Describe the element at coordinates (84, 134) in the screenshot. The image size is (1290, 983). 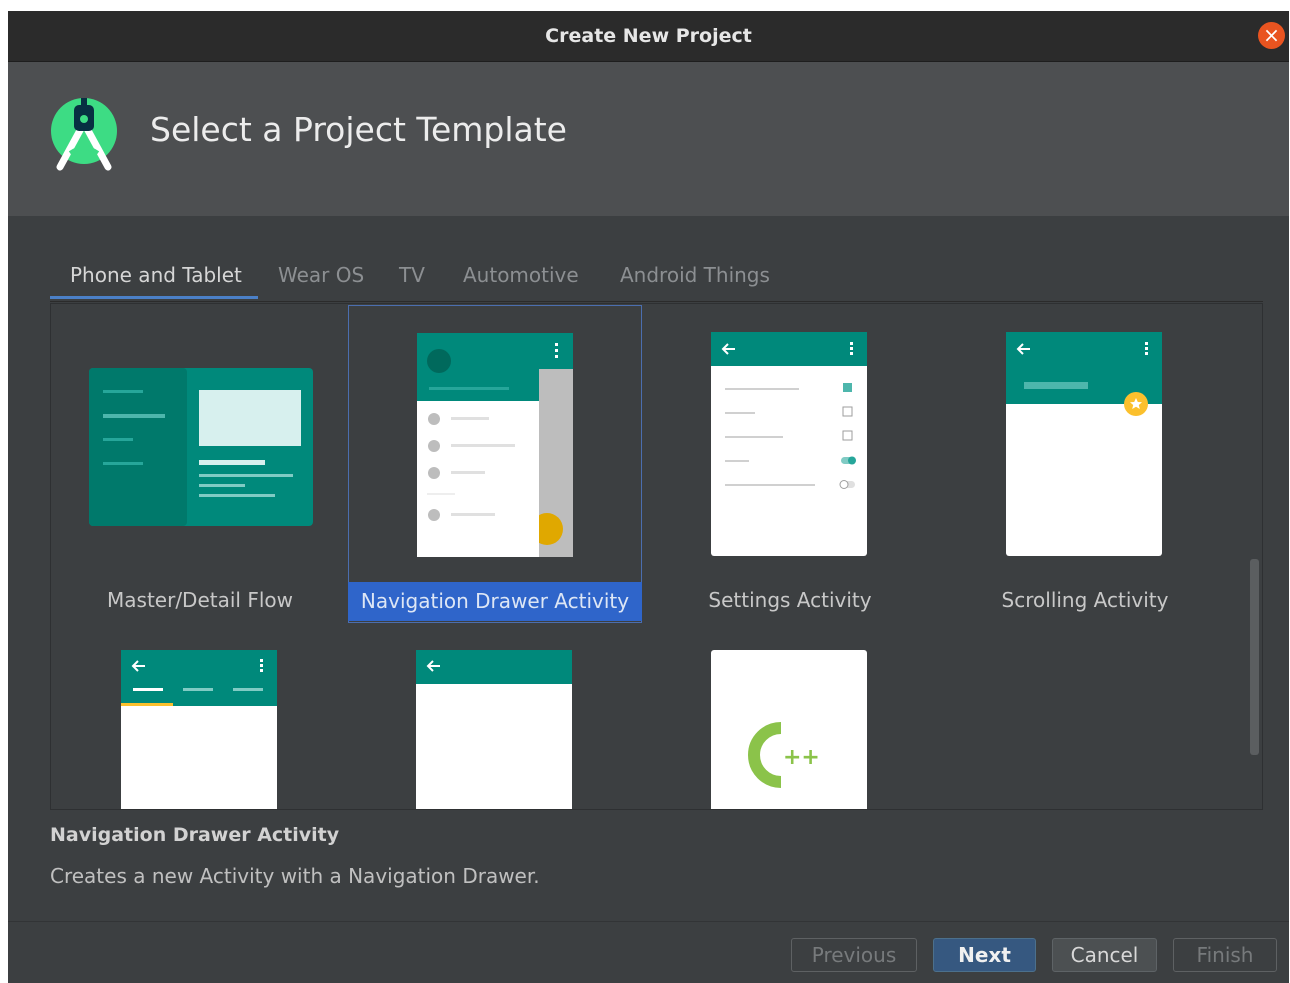
I see `android-studio-logo` at that location.